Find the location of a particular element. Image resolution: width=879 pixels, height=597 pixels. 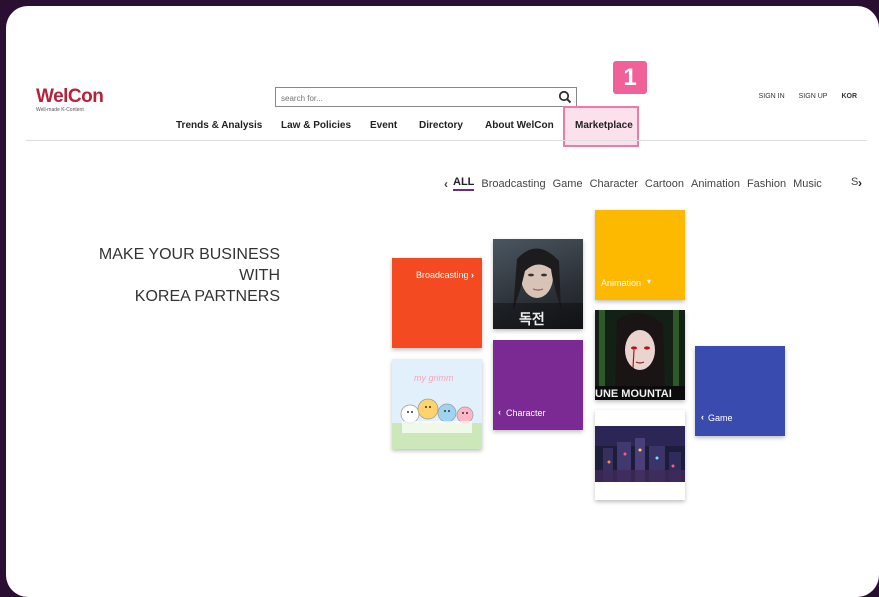

nav-divider is located at coordinates (446, 140).